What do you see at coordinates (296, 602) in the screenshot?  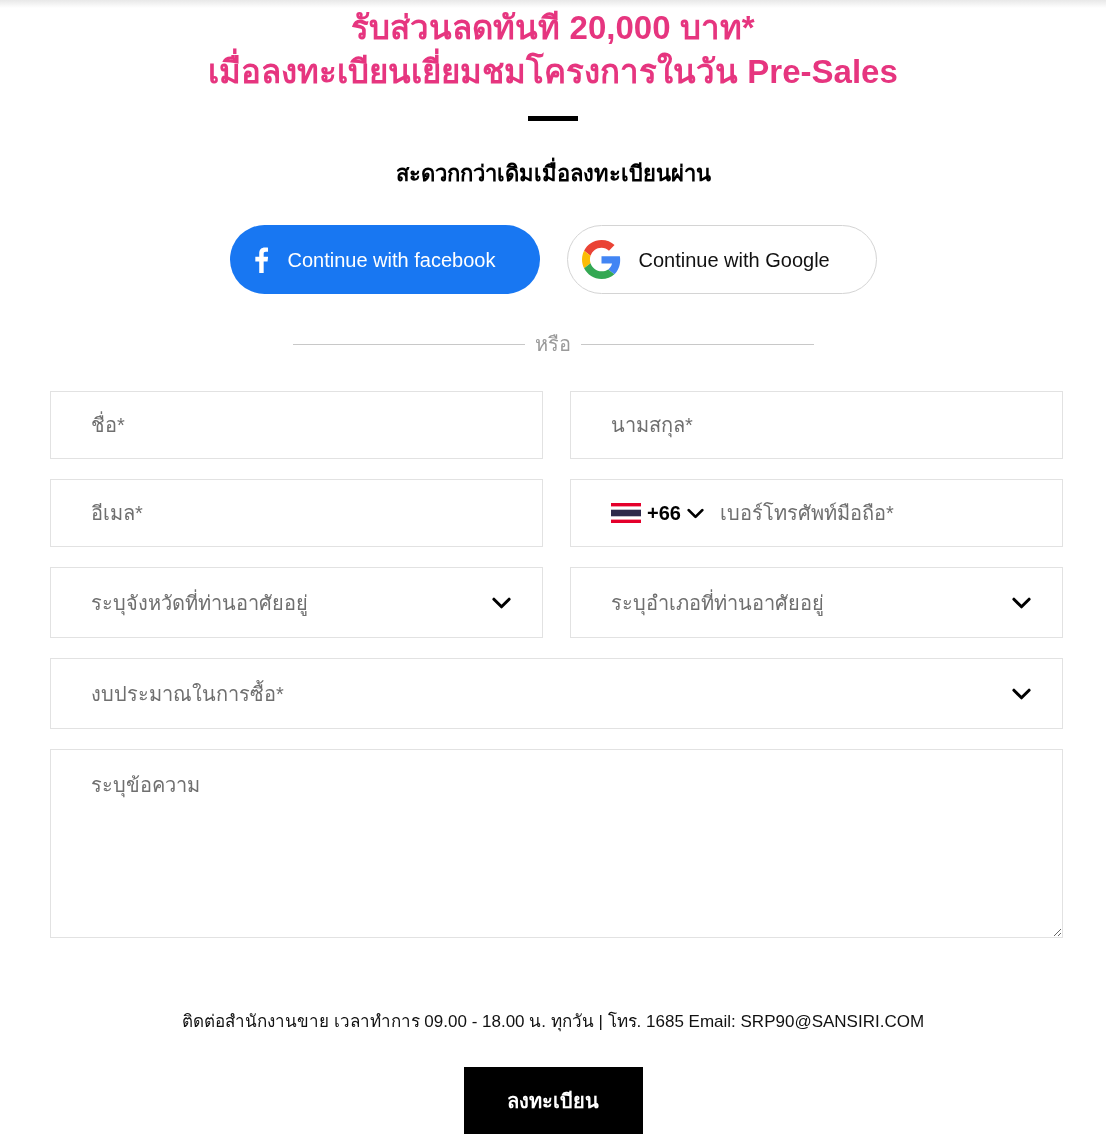 I see `dropdown-field: ระบุจังหวัดที่ท่านอาศัยอยู่` at bounding box center [296, 602].